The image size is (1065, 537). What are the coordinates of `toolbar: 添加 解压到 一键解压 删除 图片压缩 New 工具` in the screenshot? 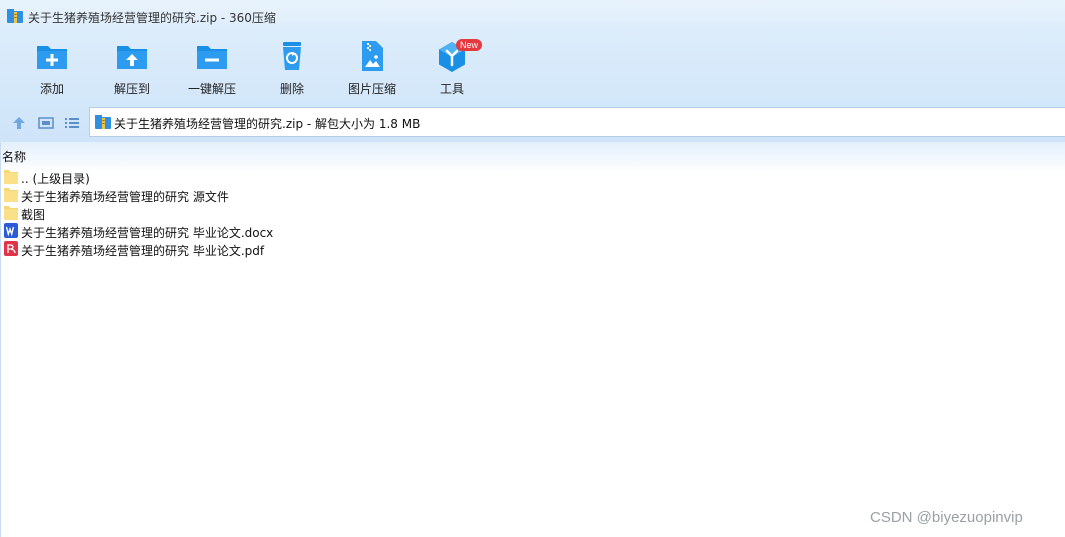 It's located at (532, 69).